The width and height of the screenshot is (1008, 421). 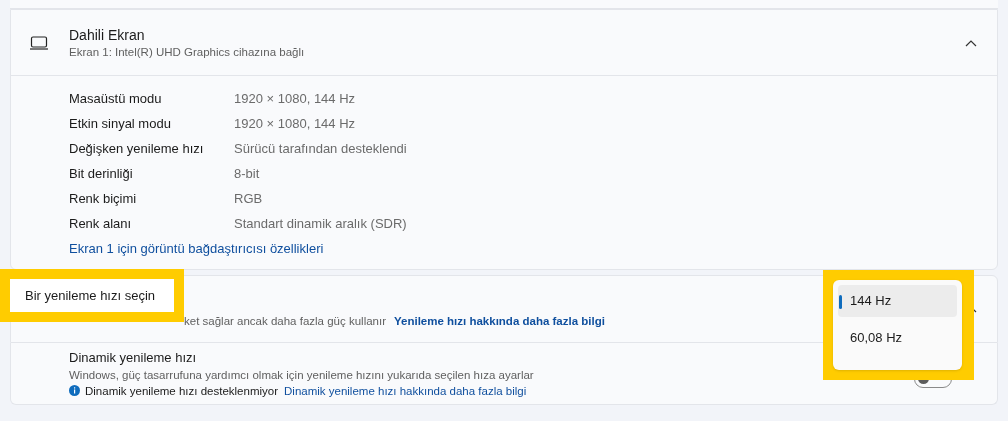 What do you see at coordinates (103, 198) in the screenshot?
I see `property-label: Renk biçimi` at bounding box center [103, 198].